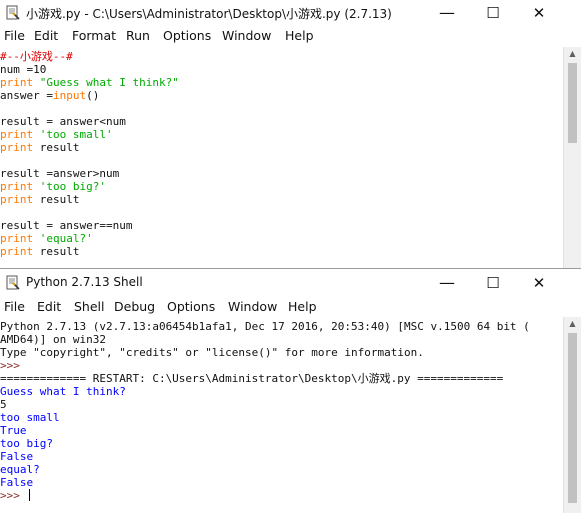 The image size is (581, 513). Describe the element at coordinates (84, 282) in the screenshot. I see `shell-title: Python 2.7.13 Shell` at that location.